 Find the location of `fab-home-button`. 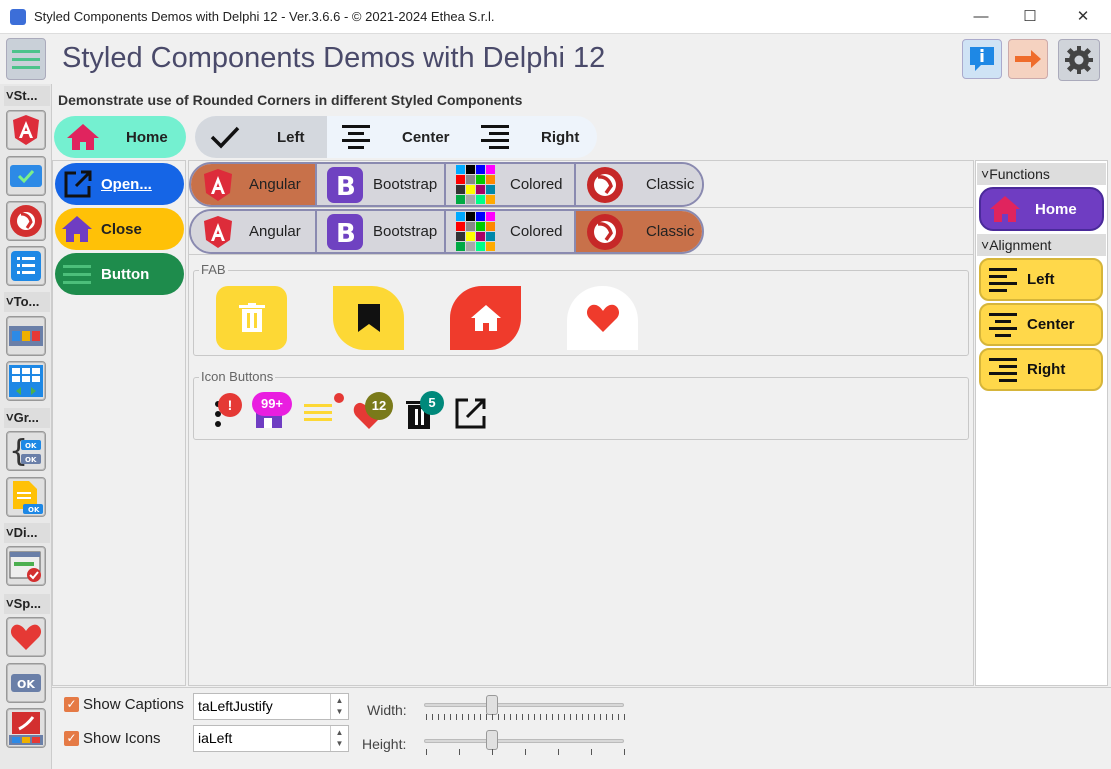

fab-home-button is located at coordinates (485, 318).